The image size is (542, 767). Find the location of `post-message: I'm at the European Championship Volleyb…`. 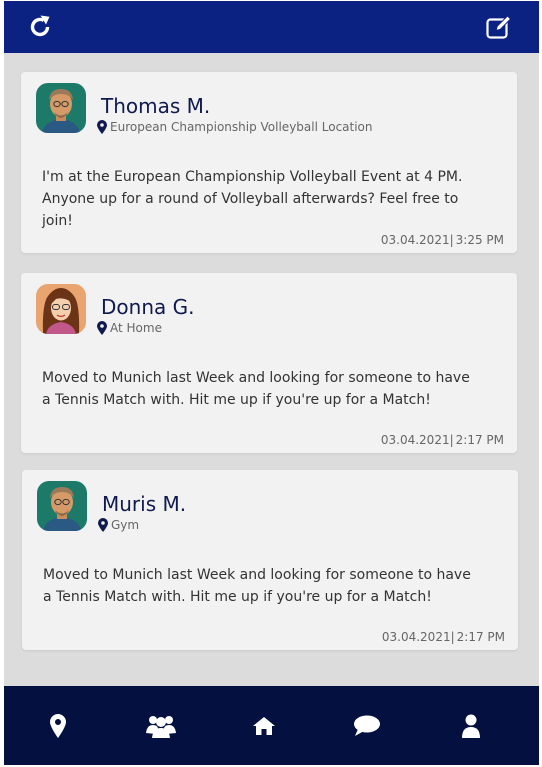

post-message: I'm at the European Championship Volleyb… is located at coordinates (252, 199).